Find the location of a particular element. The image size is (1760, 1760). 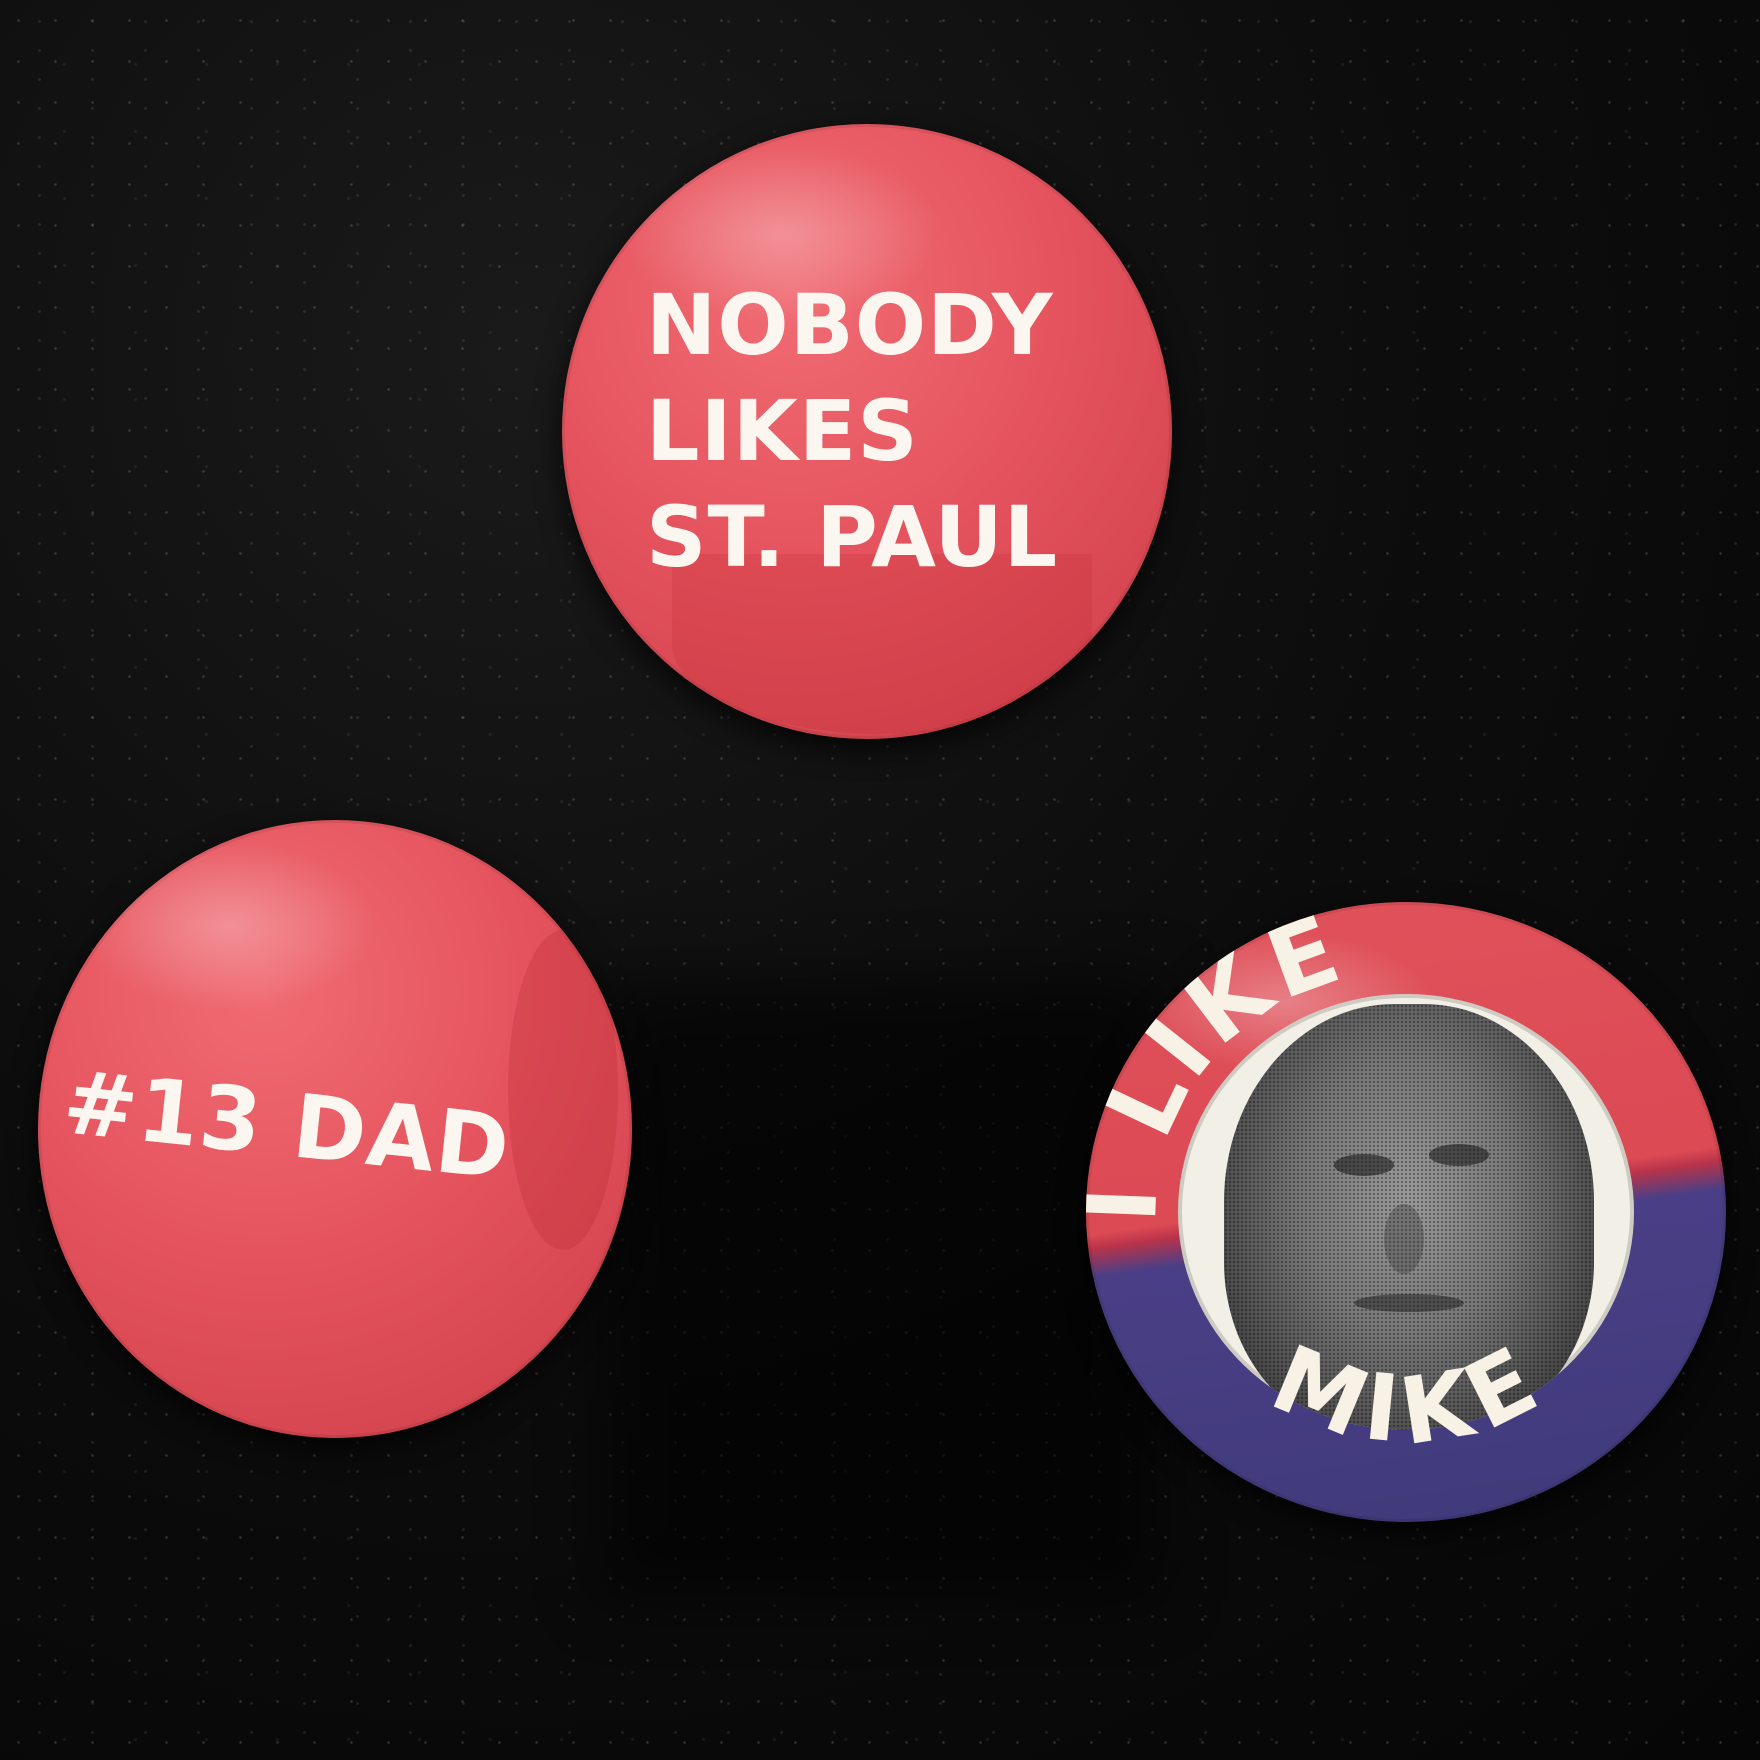

rim-text: I LIKE MIKE is located at coordinates (1324, 1184).